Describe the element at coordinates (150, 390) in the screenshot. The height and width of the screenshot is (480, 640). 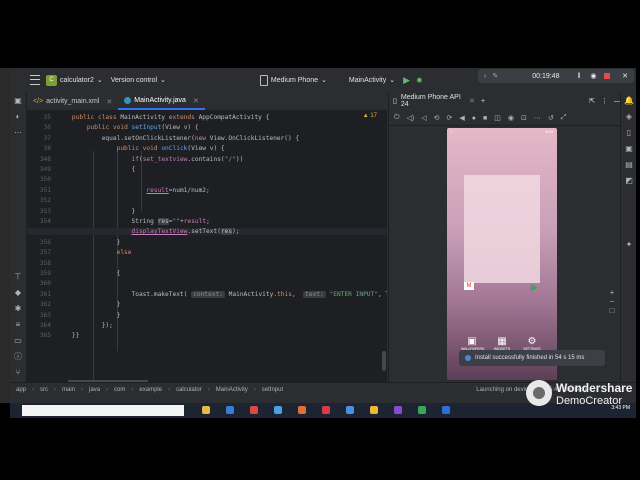
I see `breadcrumb-item: example` at that location.